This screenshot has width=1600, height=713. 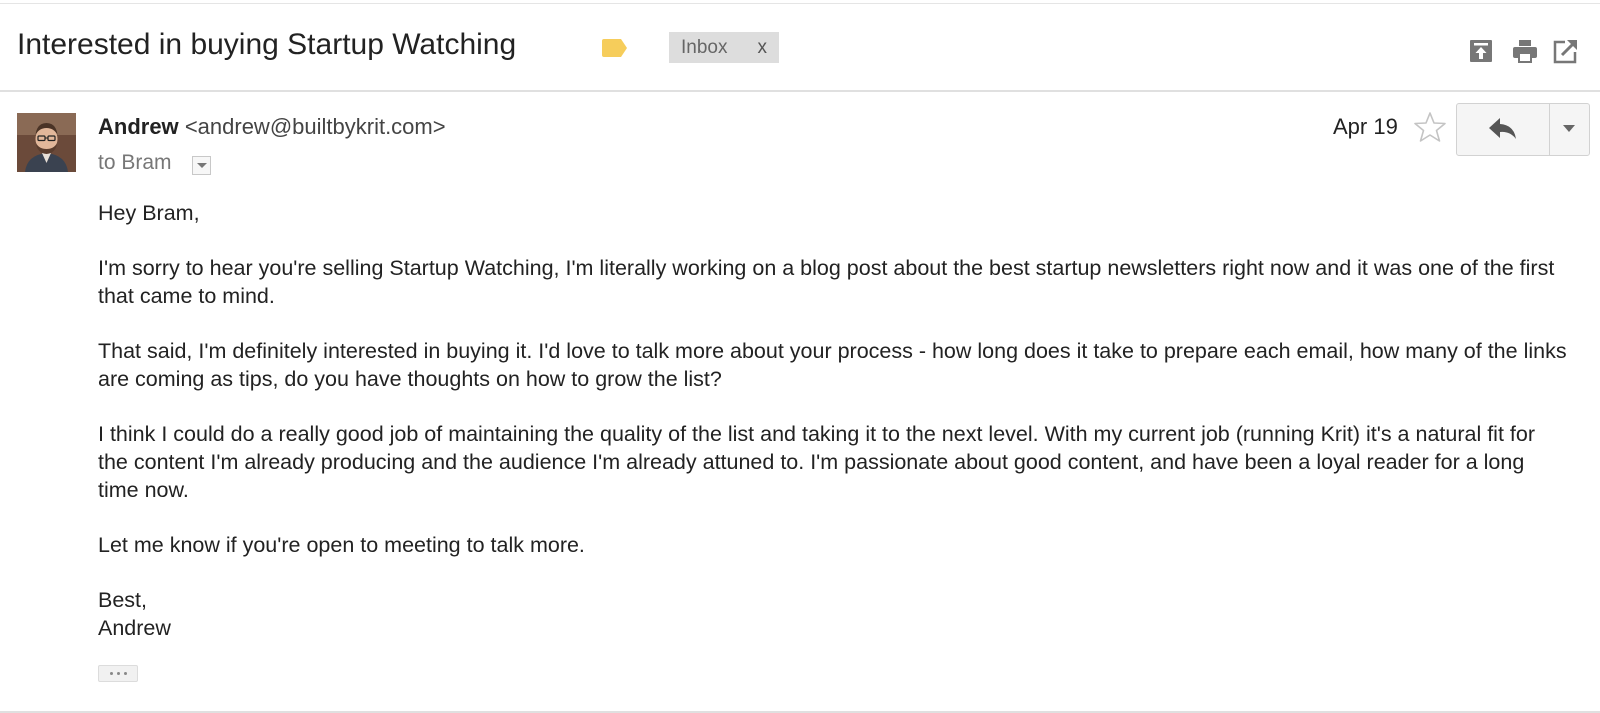 What do you see at coordinates (138, 126) in the screenshot?
I see `sender-name: Andrew` at bounding box center [138, 126].